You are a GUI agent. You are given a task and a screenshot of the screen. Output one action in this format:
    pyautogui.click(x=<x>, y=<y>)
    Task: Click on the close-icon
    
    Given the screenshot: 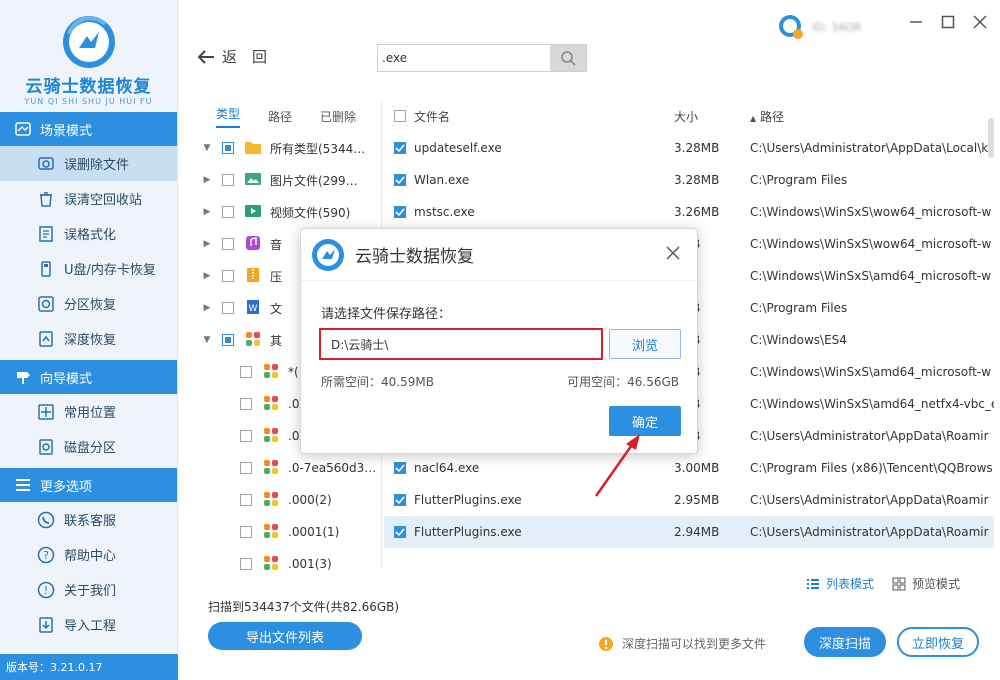 What is the action you would take?
    pyautogui.click(x=980, y=22)
    